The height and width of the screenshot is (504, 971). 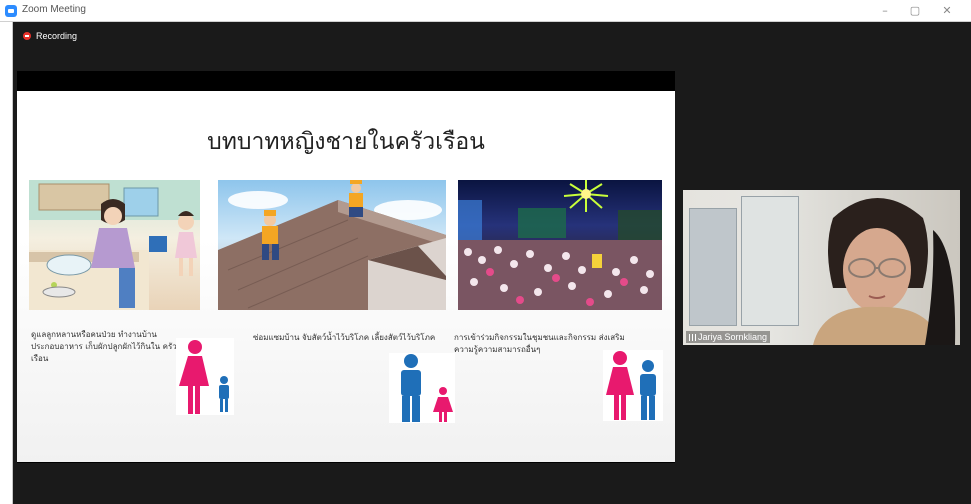 I want to click on man-and-girl-icon, so click(x=422, y=388).